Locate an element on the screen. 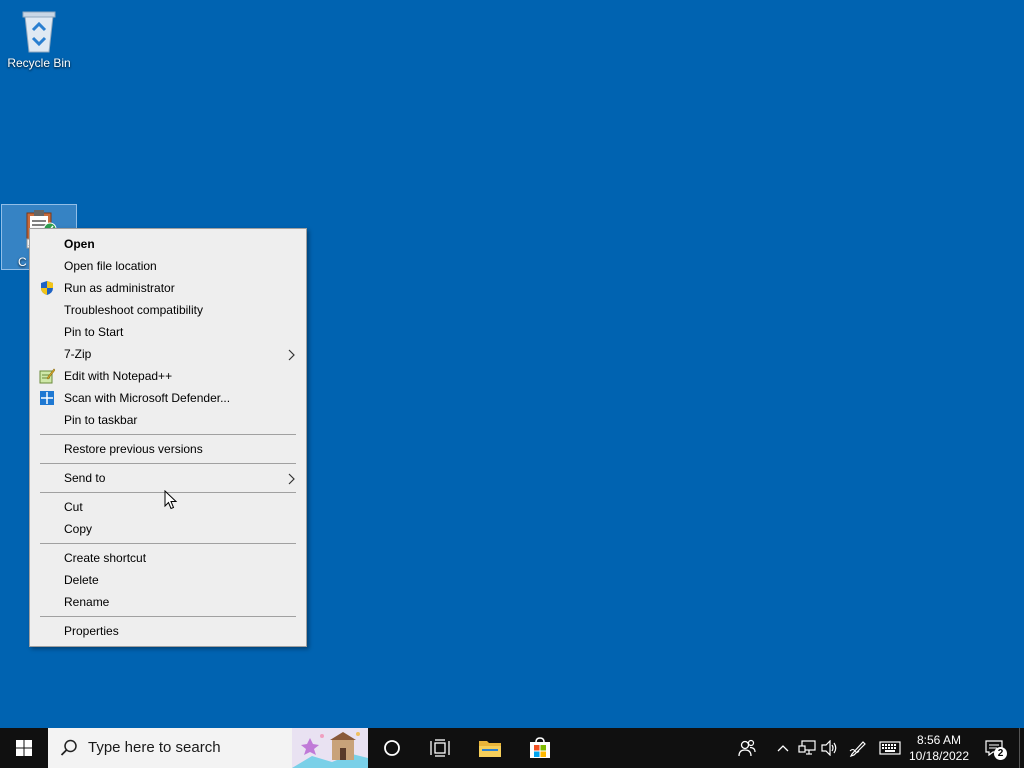 This screenshot has width=1024, height=768. task-view-icon is located at coordinates (440, 748).